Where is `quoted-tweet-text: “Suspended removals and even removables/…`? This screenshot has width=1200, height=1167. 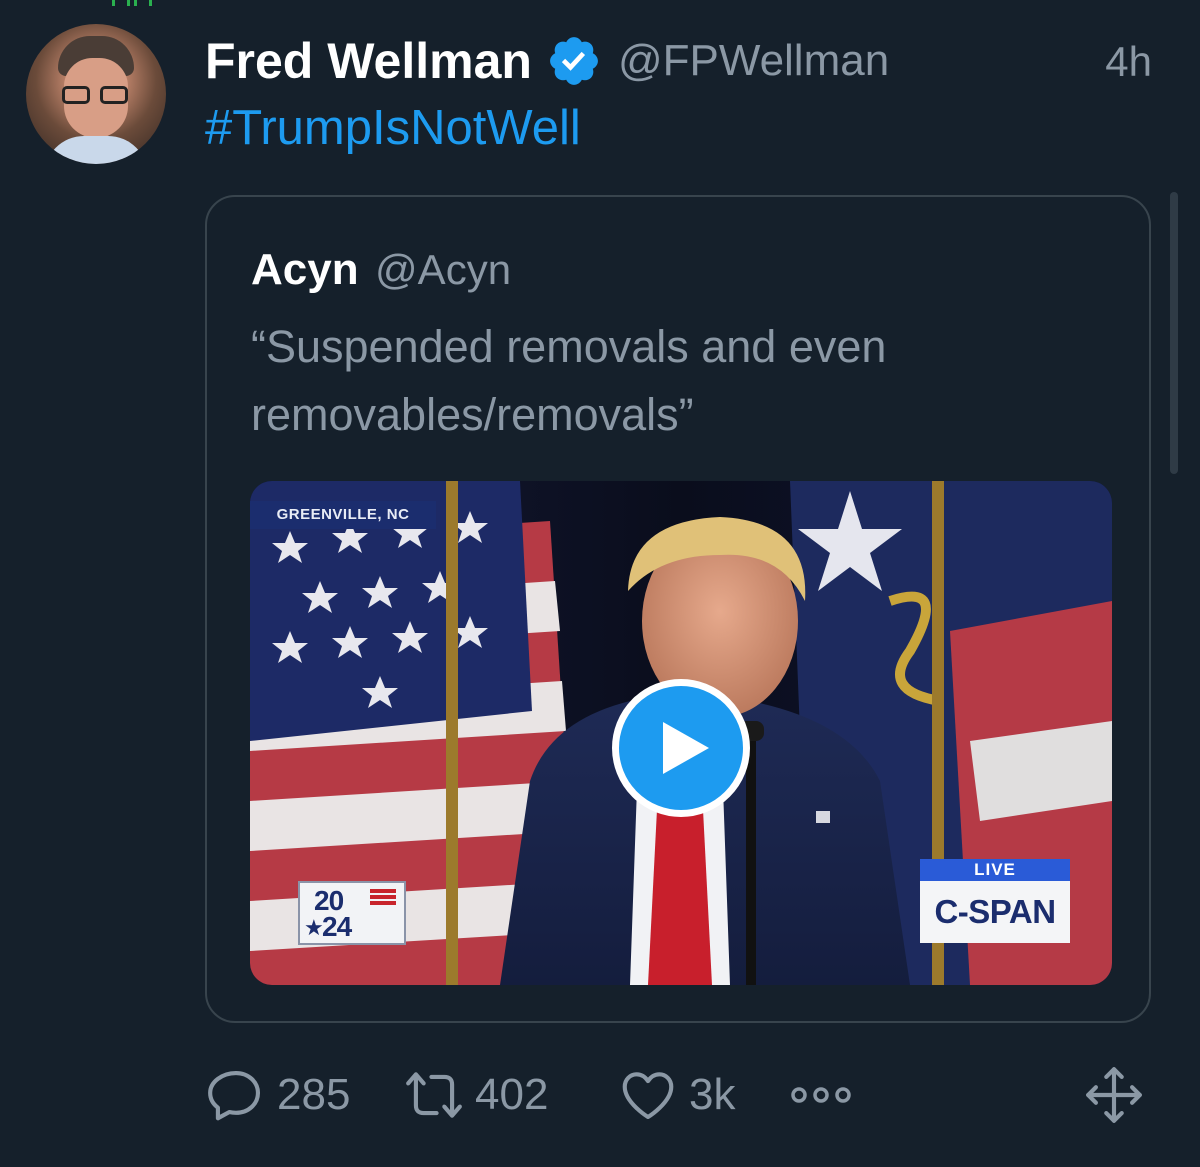 quoted-tweet-text: “Suspended removals and even removables/… is located at coordinates (569, 380).